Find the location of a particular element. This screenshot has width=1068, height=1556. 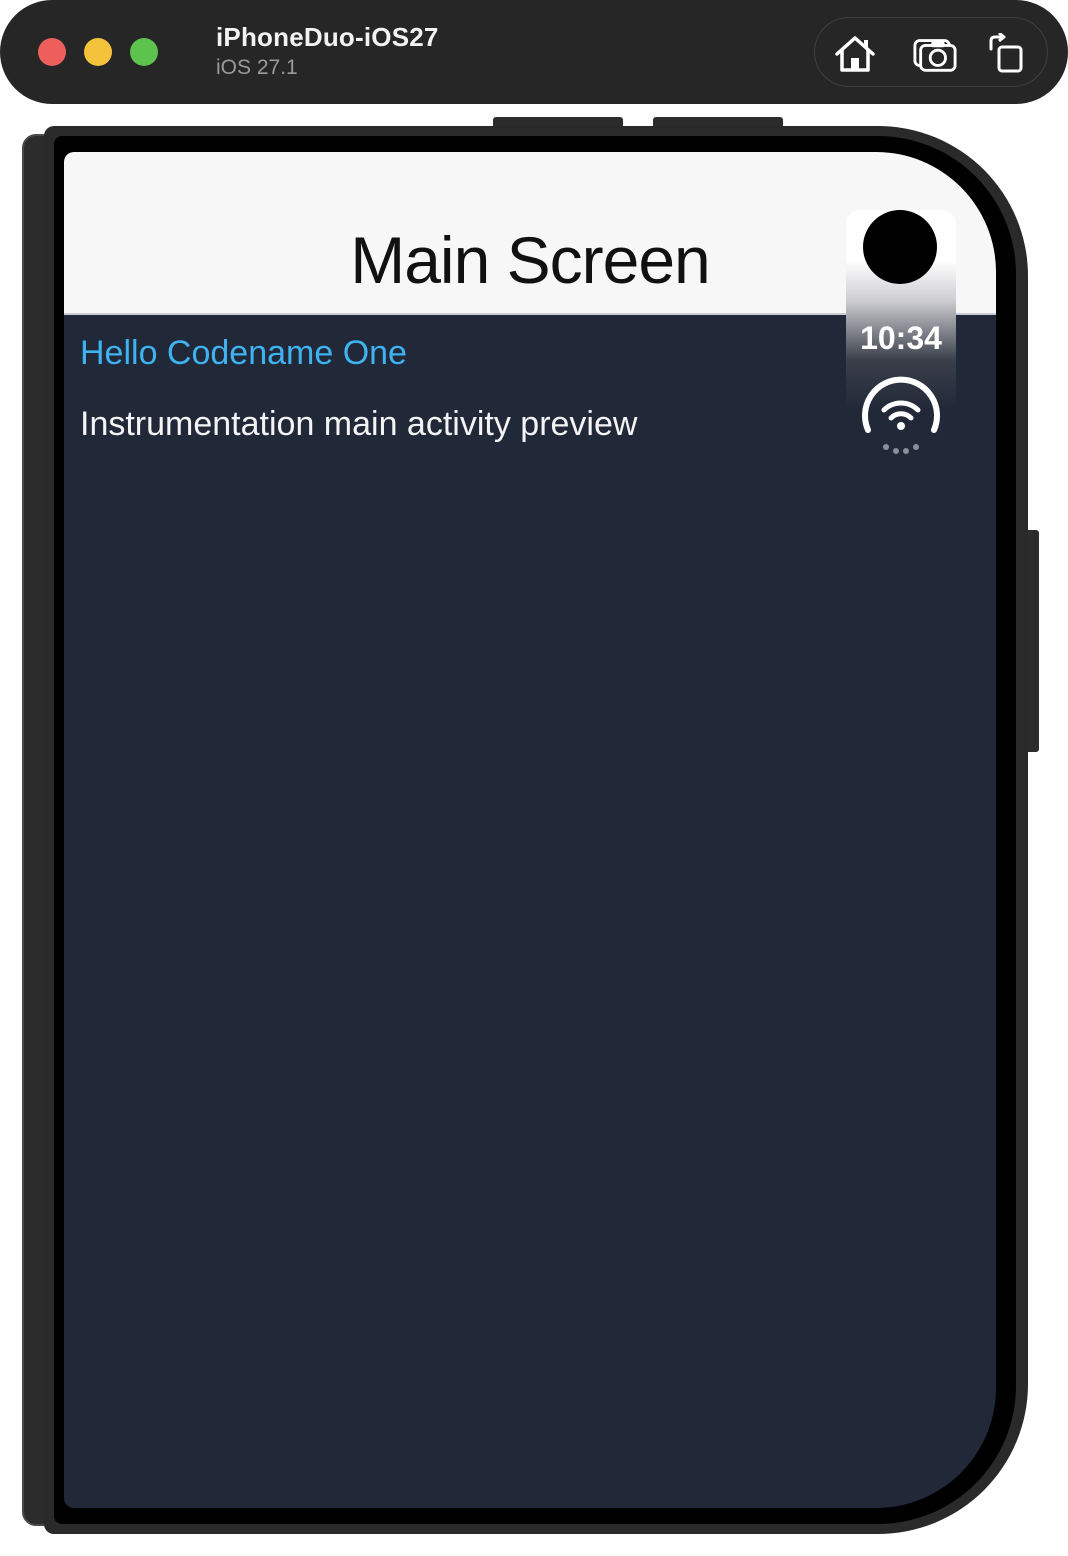

description-label: Instrumentation main activity preview is located at coordinates (359, 424).